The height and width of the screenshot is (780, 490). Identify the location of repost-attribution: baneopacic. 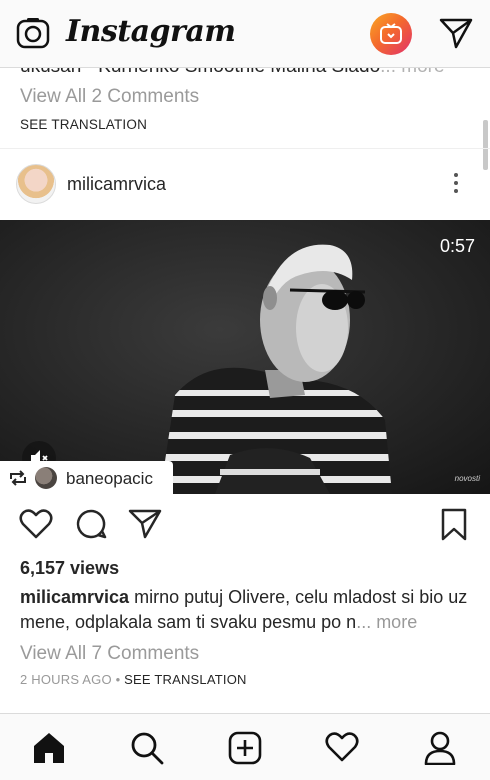
(86, 478).